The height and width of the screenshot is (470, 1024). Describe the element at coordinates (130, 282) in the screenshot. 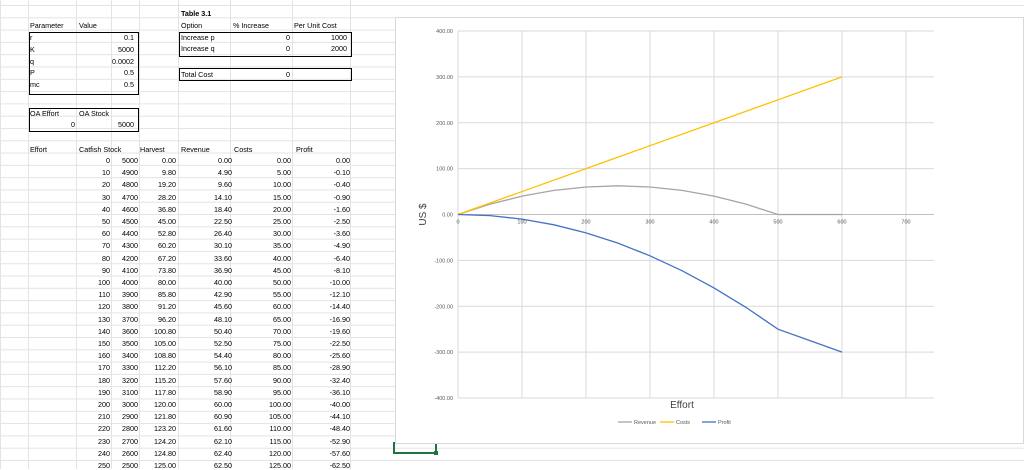

I see `table-cell: 4000` at that location.